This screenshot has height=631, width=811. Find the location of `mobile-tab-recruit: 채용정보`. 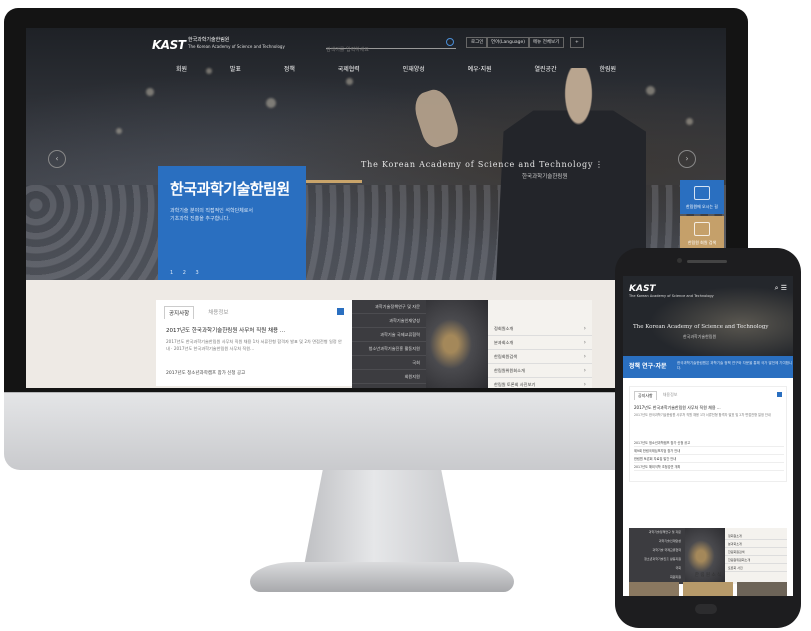

mobile-tab-recruit: 채용정보 is located at coordinates (670, 395).